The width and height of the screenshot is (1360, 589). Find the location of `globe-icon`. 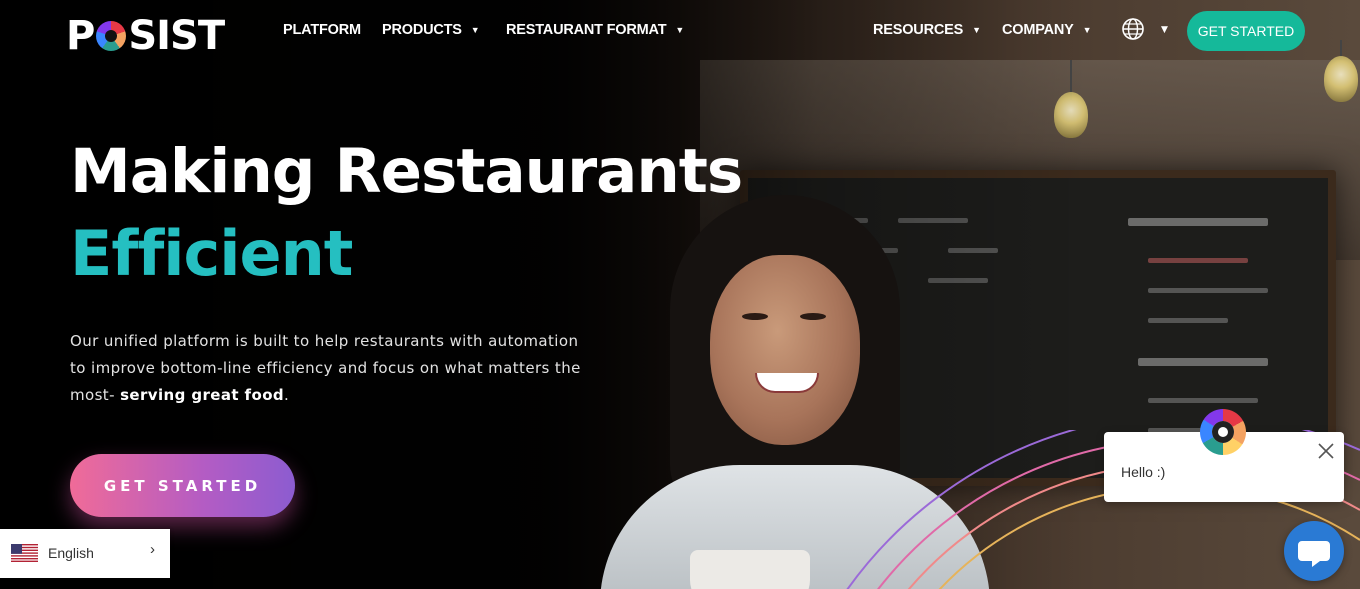

globe-icon is located at coordinates (1133, 29).